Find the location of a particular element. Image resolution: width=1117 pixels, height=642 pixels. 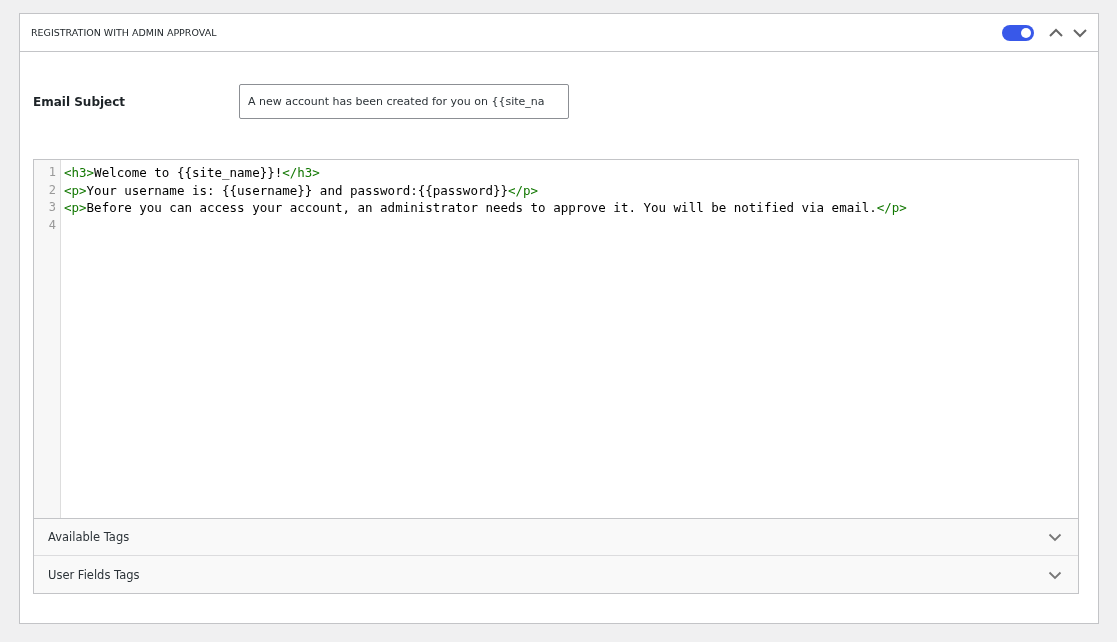

section-label: User Fields Tags is located at coordinates (94, 574).